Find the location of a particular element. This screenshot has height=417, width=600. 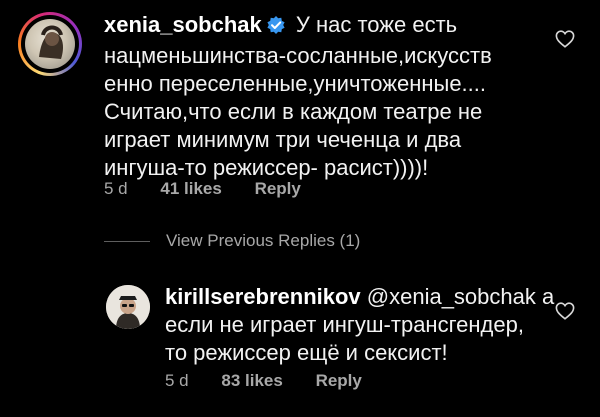

reply-line: то режиссер ещё и сексист! is located at coordinates (306, 352).